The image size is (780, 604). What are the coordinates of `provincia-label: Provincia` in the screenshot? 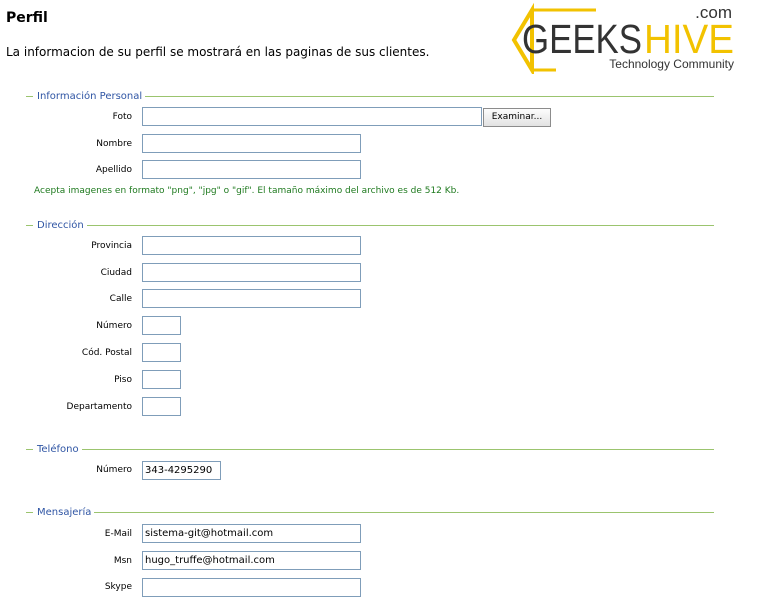 It's located at (111, 246).